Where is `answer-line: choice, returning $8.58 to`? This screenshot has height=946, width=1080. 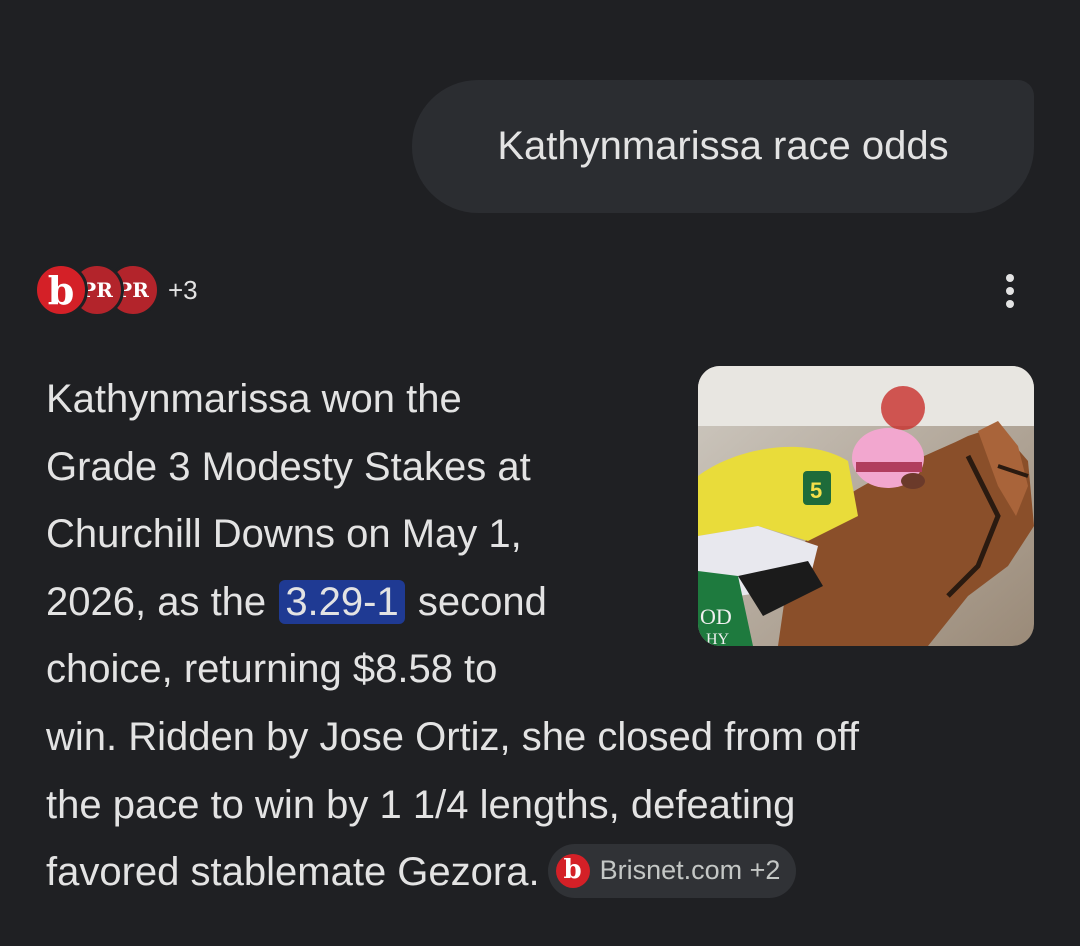
answer-line: choice, returning $8.58 to is located at coordinates (272, 669).